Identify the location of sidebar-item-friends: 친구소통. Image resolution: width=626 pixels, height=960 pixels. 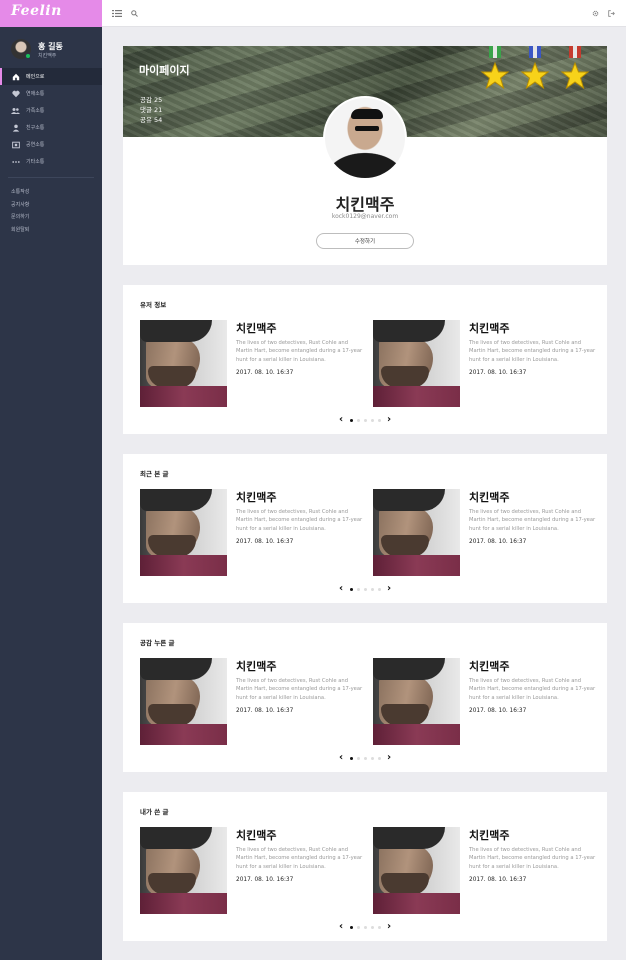
(51, 127).